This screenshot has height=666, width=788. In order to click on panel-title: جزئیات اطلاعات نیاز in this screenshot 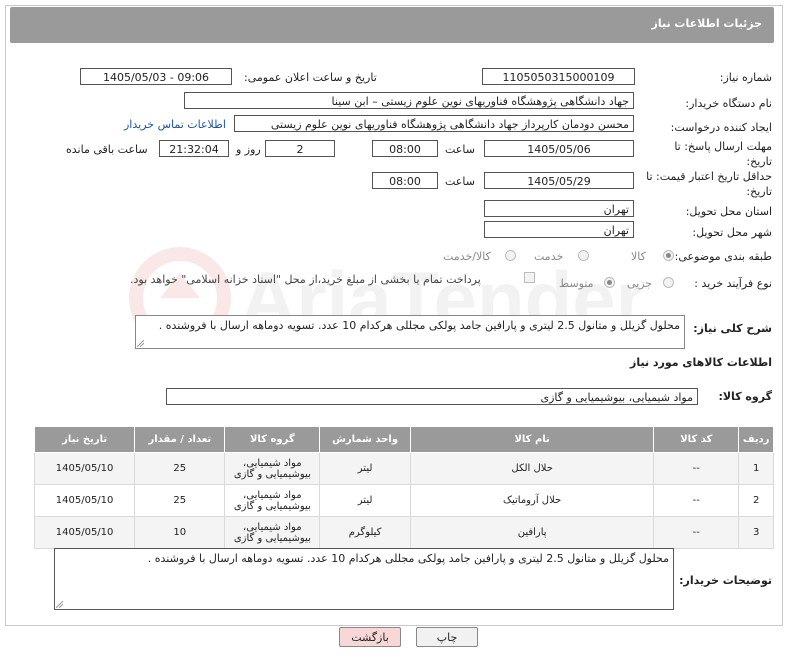, I will do `click(707, 23)`.